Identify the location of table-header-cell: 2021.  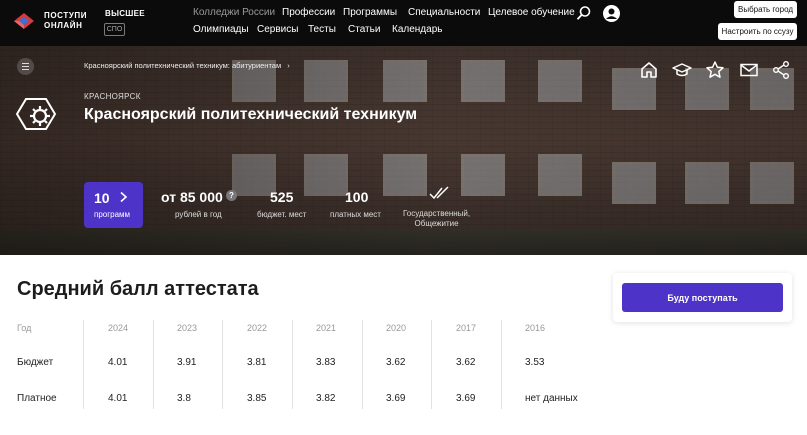
(326, 328).